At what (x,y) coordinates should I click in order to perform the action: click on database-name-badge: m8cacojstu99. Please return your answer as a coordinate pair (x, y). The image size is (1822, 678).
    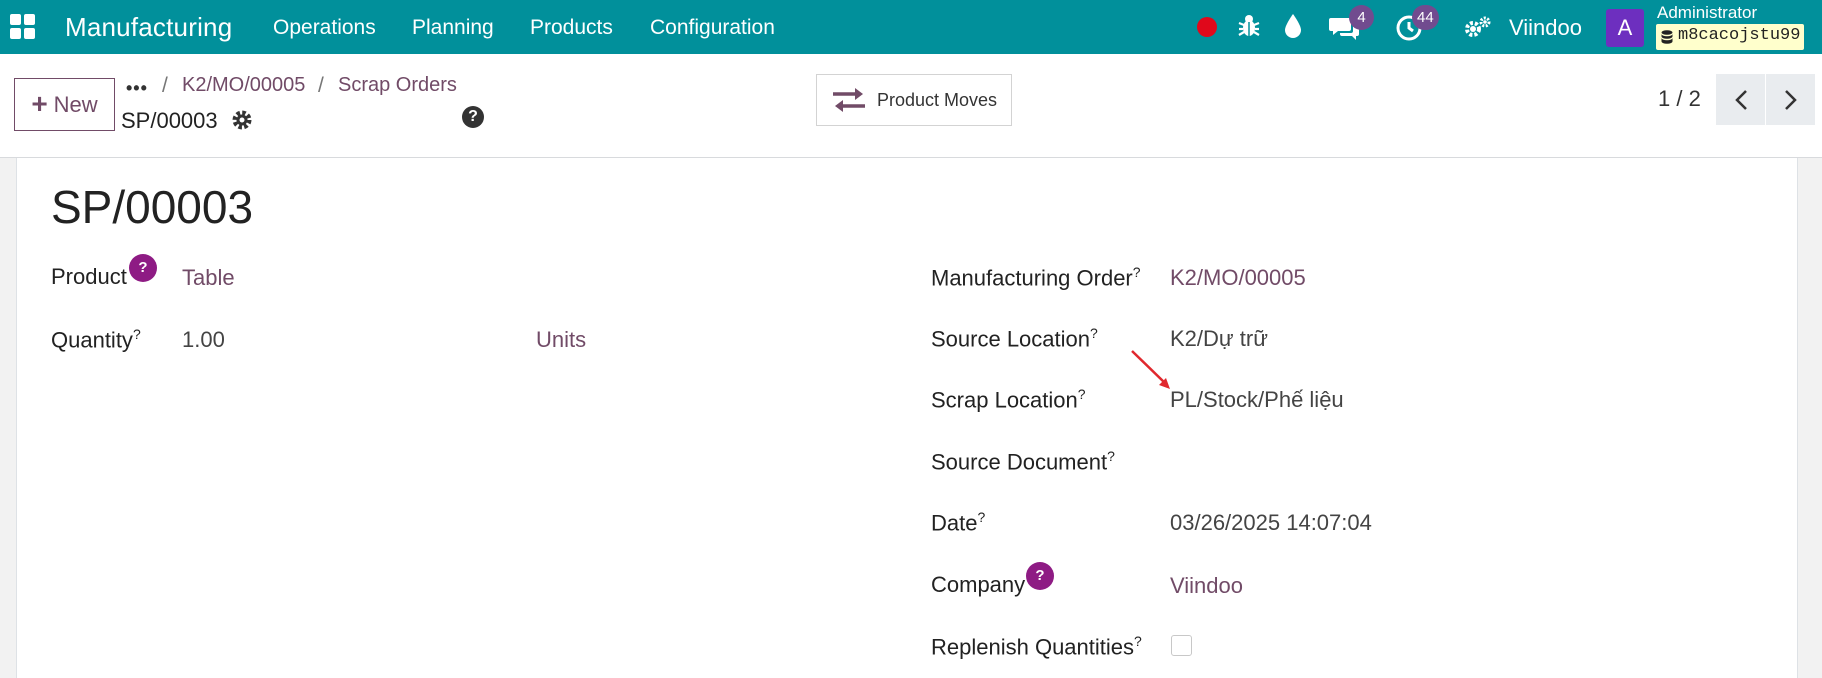
    Looking at the image, I should click on (1730, 37).